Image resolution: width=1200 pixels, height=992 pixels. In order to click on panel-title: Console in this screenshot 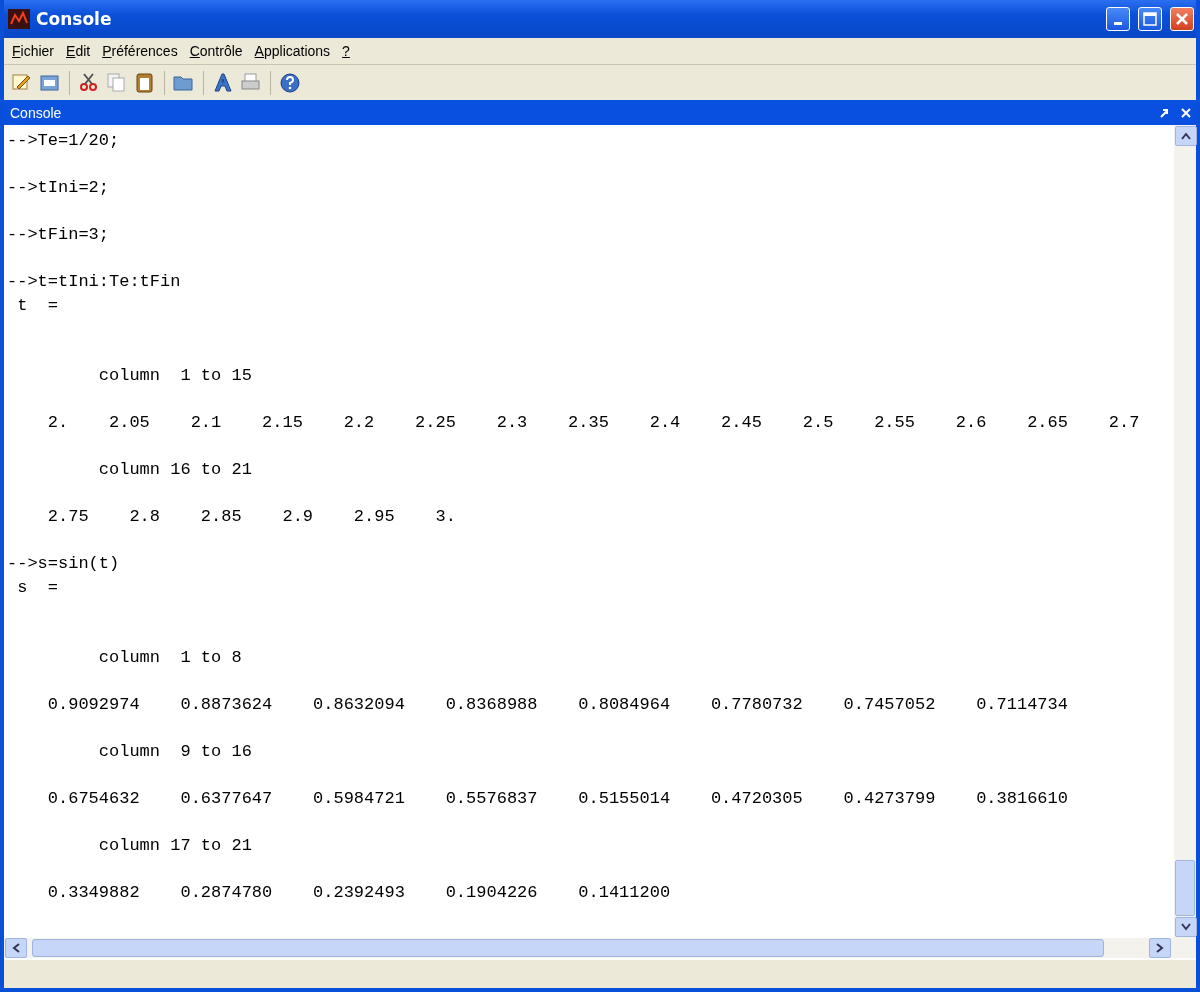, I will do `click(36, 112)`.